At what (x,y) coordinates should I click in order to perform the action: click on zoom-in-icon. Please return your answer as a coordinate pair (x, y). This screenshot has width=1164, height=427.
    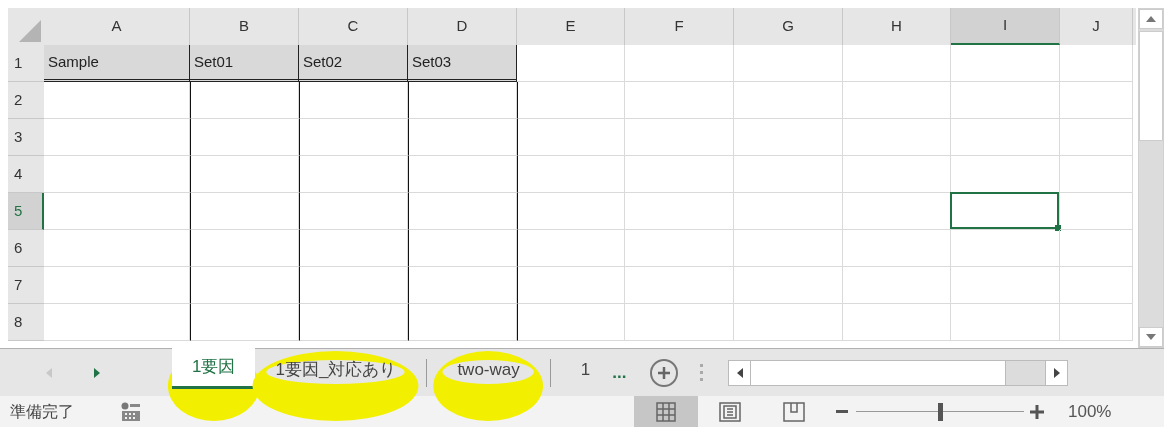
    Looking at the image, I should click on (1037, 411).